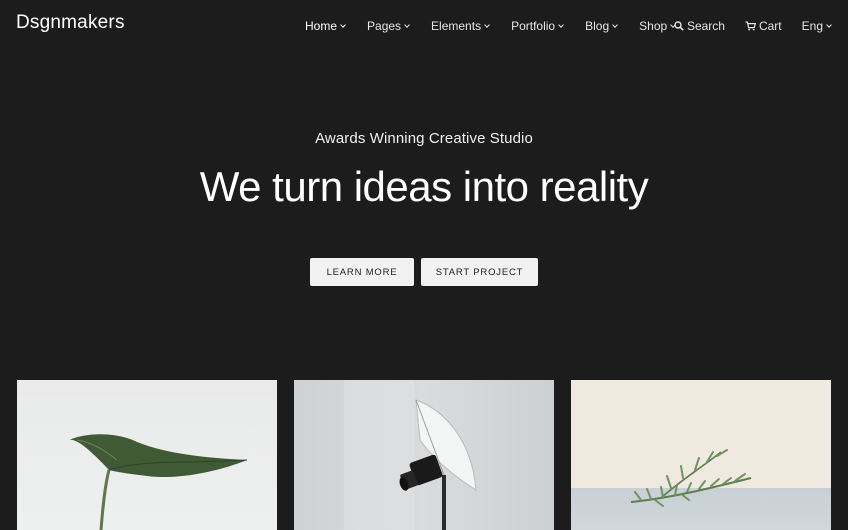  I want to click on learn-more-button: LEARN MORE, so click(362, 272).